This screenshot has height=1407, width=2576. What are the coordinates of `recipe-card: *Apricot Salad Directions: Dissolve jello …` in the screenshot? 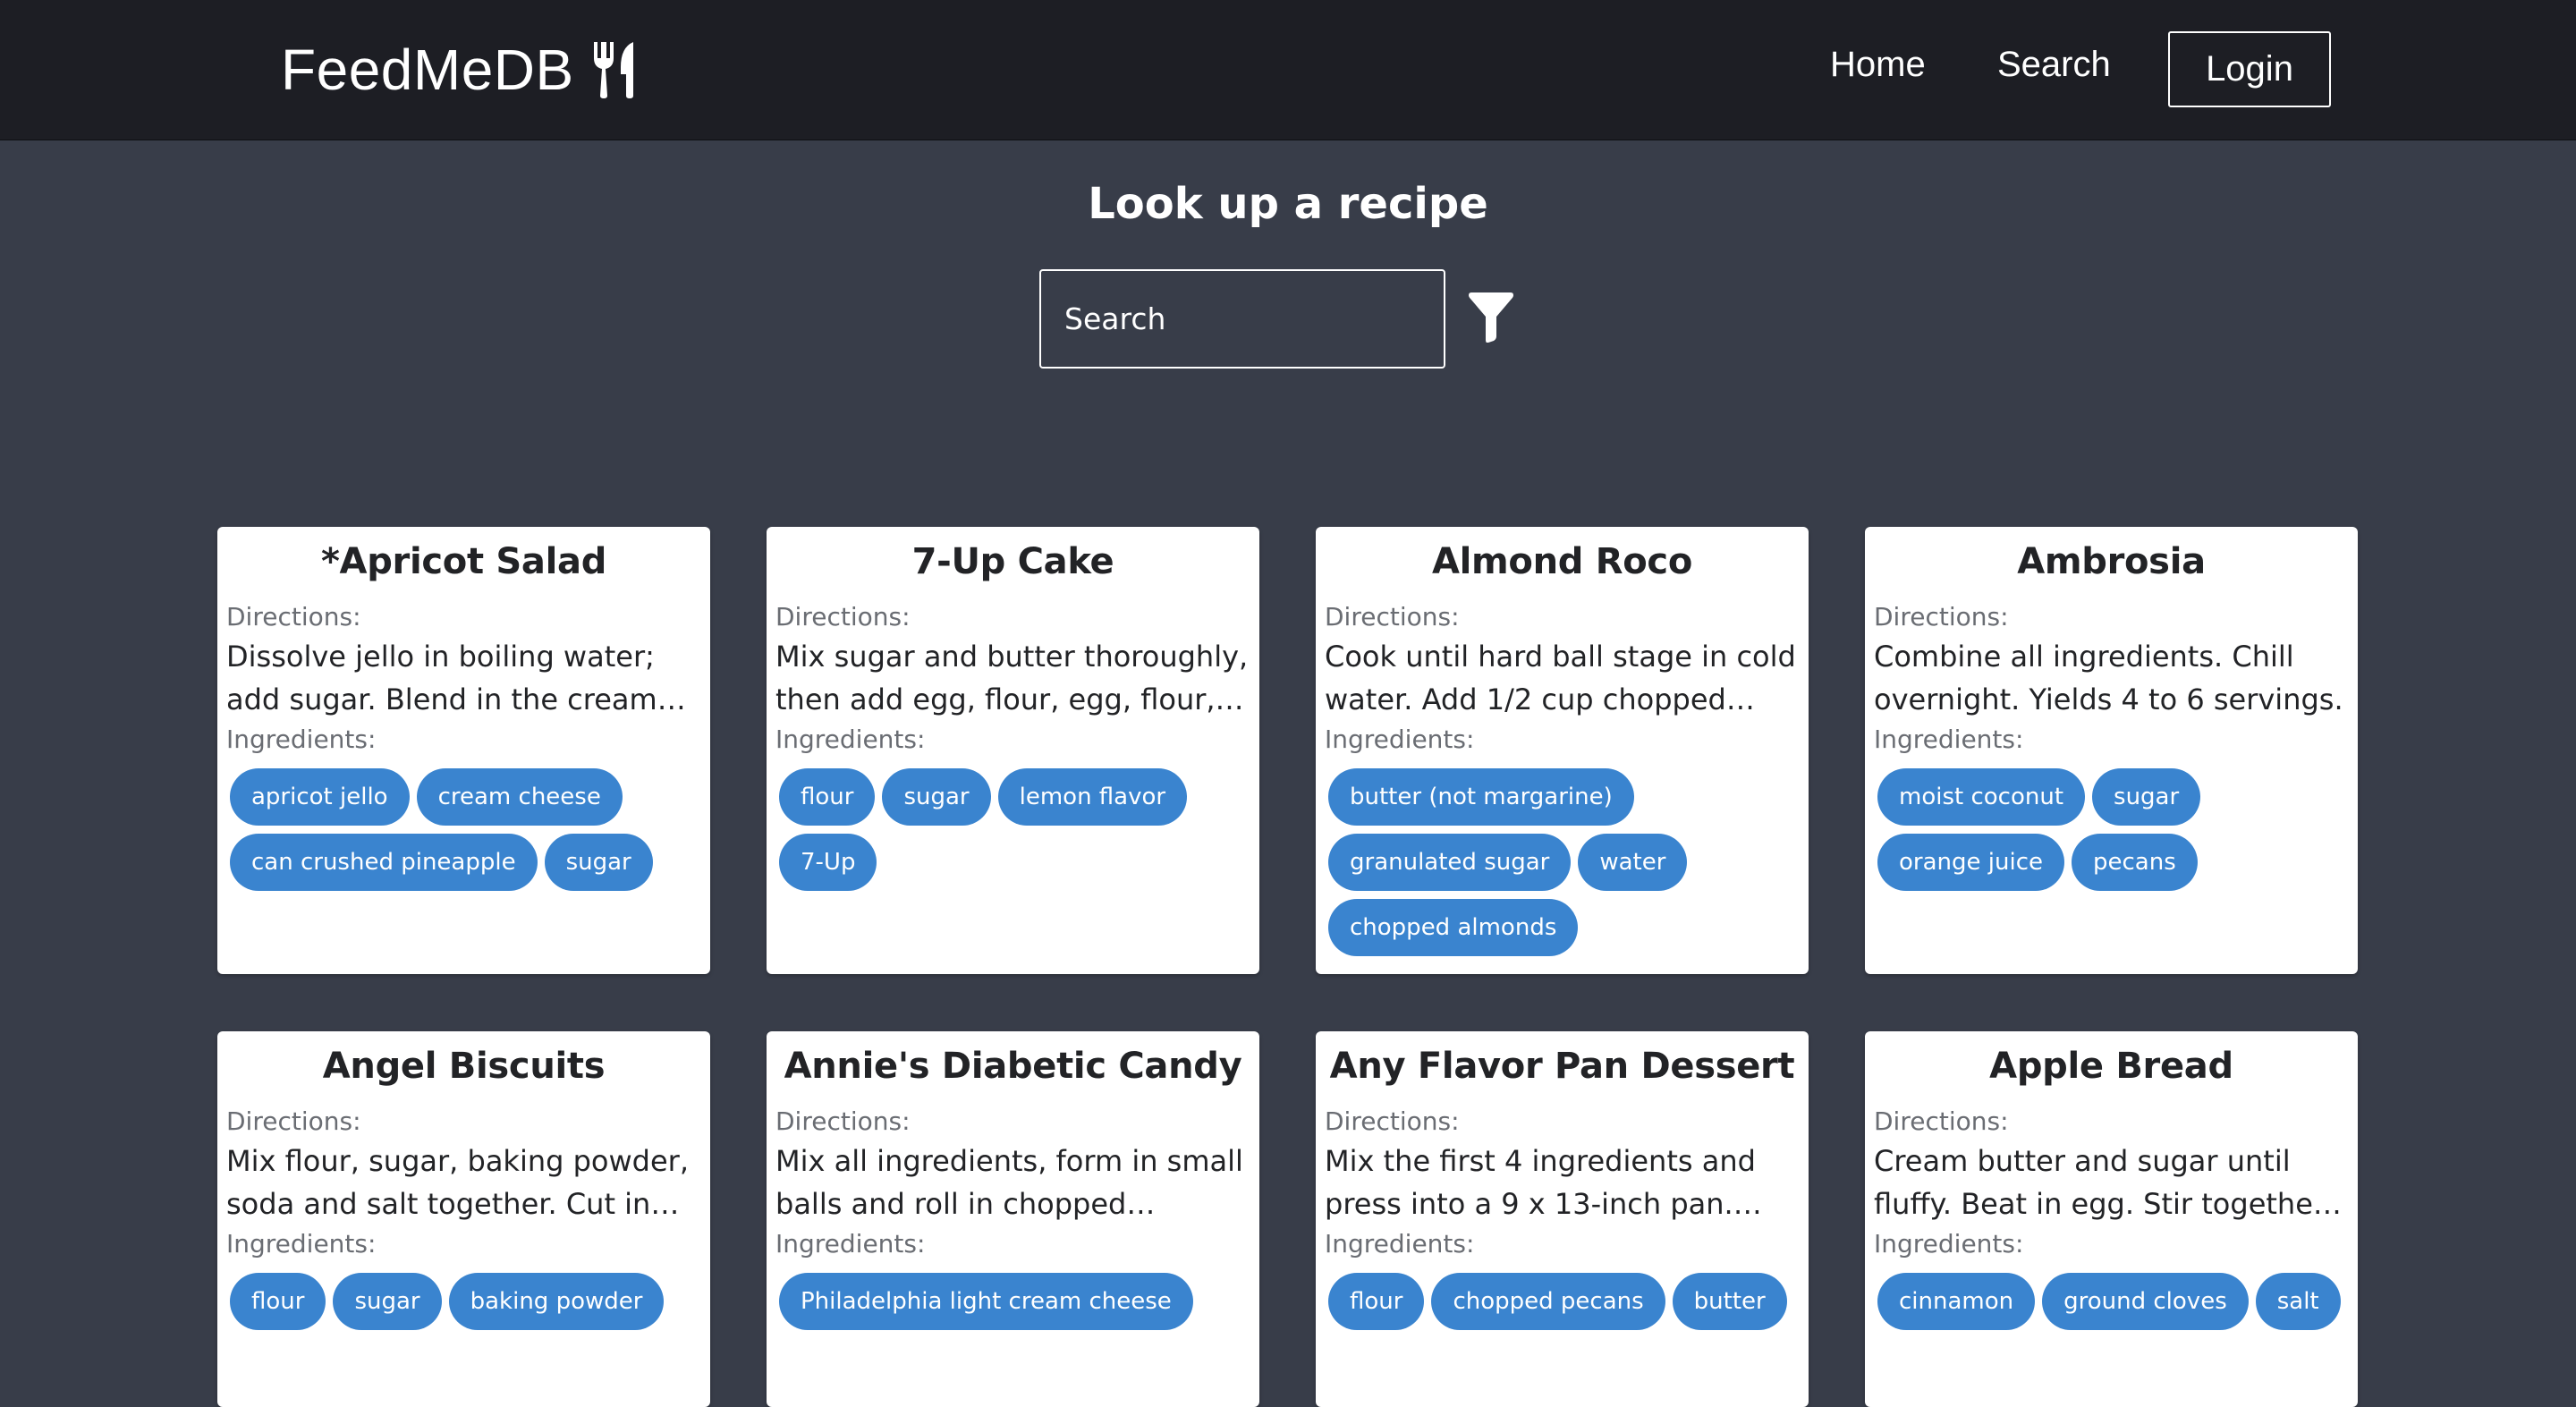 It's located at (463, 750).